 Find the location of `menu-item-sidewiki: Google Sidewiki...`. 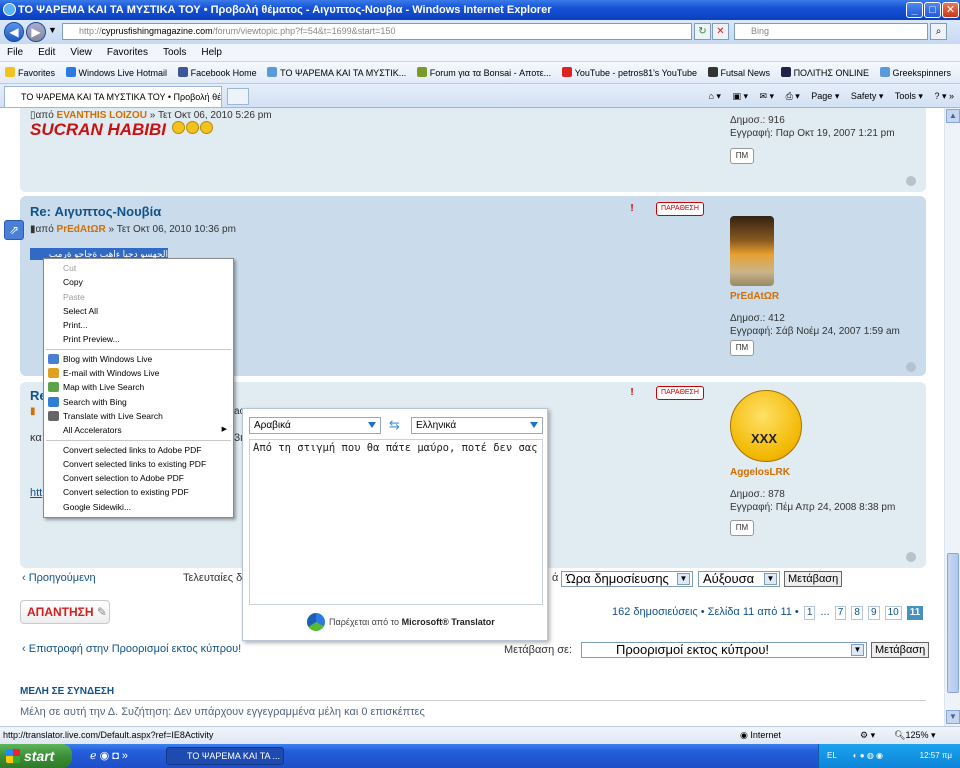

menu-item-sidewiki: Google Sidewiki... is located at coordinates (138, 507).